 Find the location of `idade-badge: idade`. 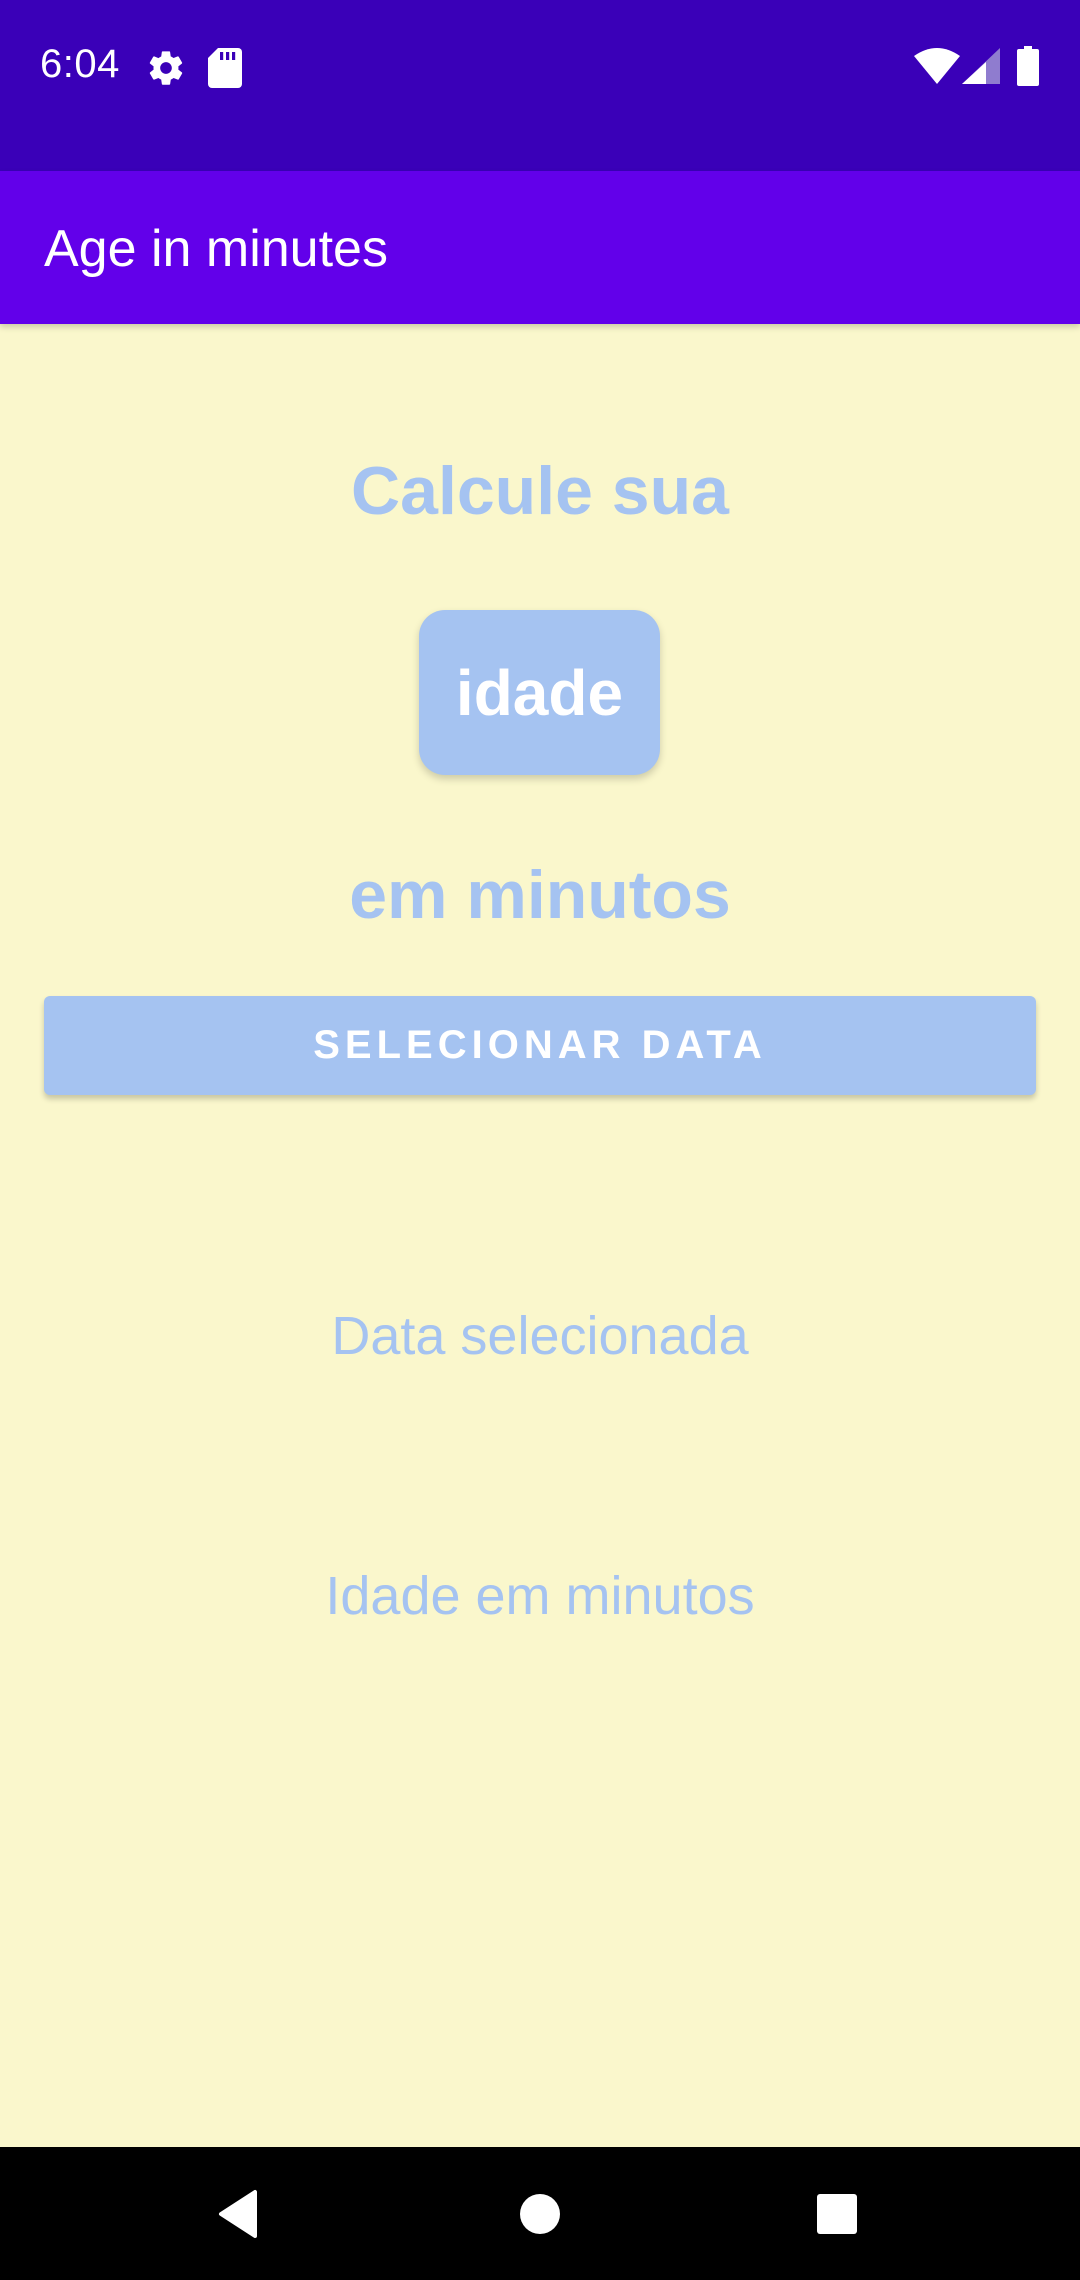

idade-badge: idade is located at coordinates (539, 692).